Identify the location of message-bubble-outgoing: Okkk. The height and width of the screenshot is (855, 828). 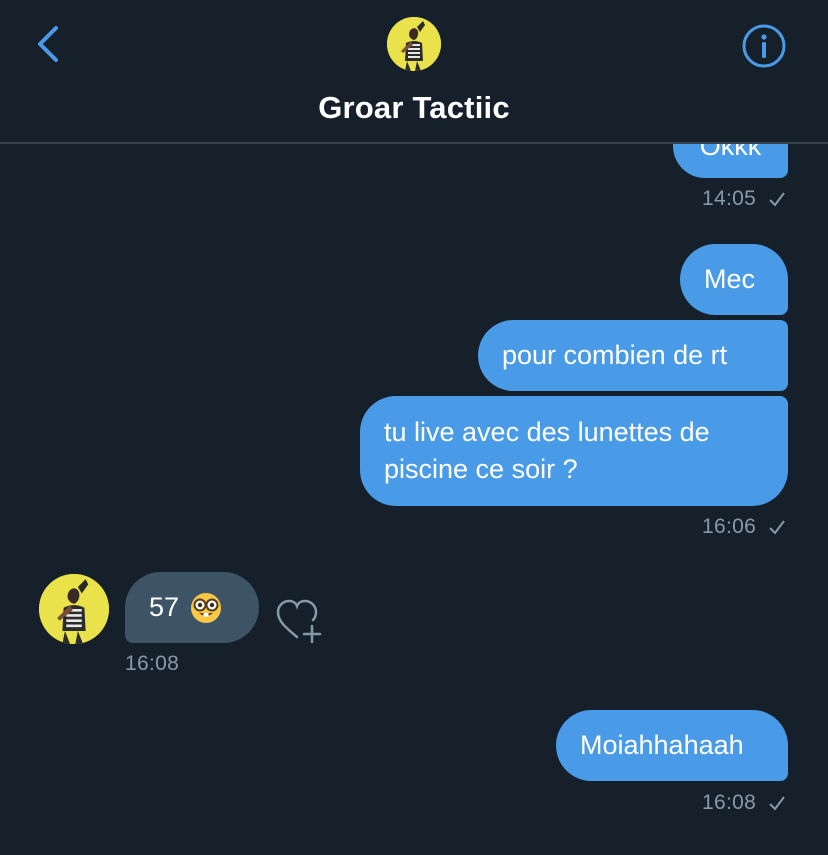
(730, 161).